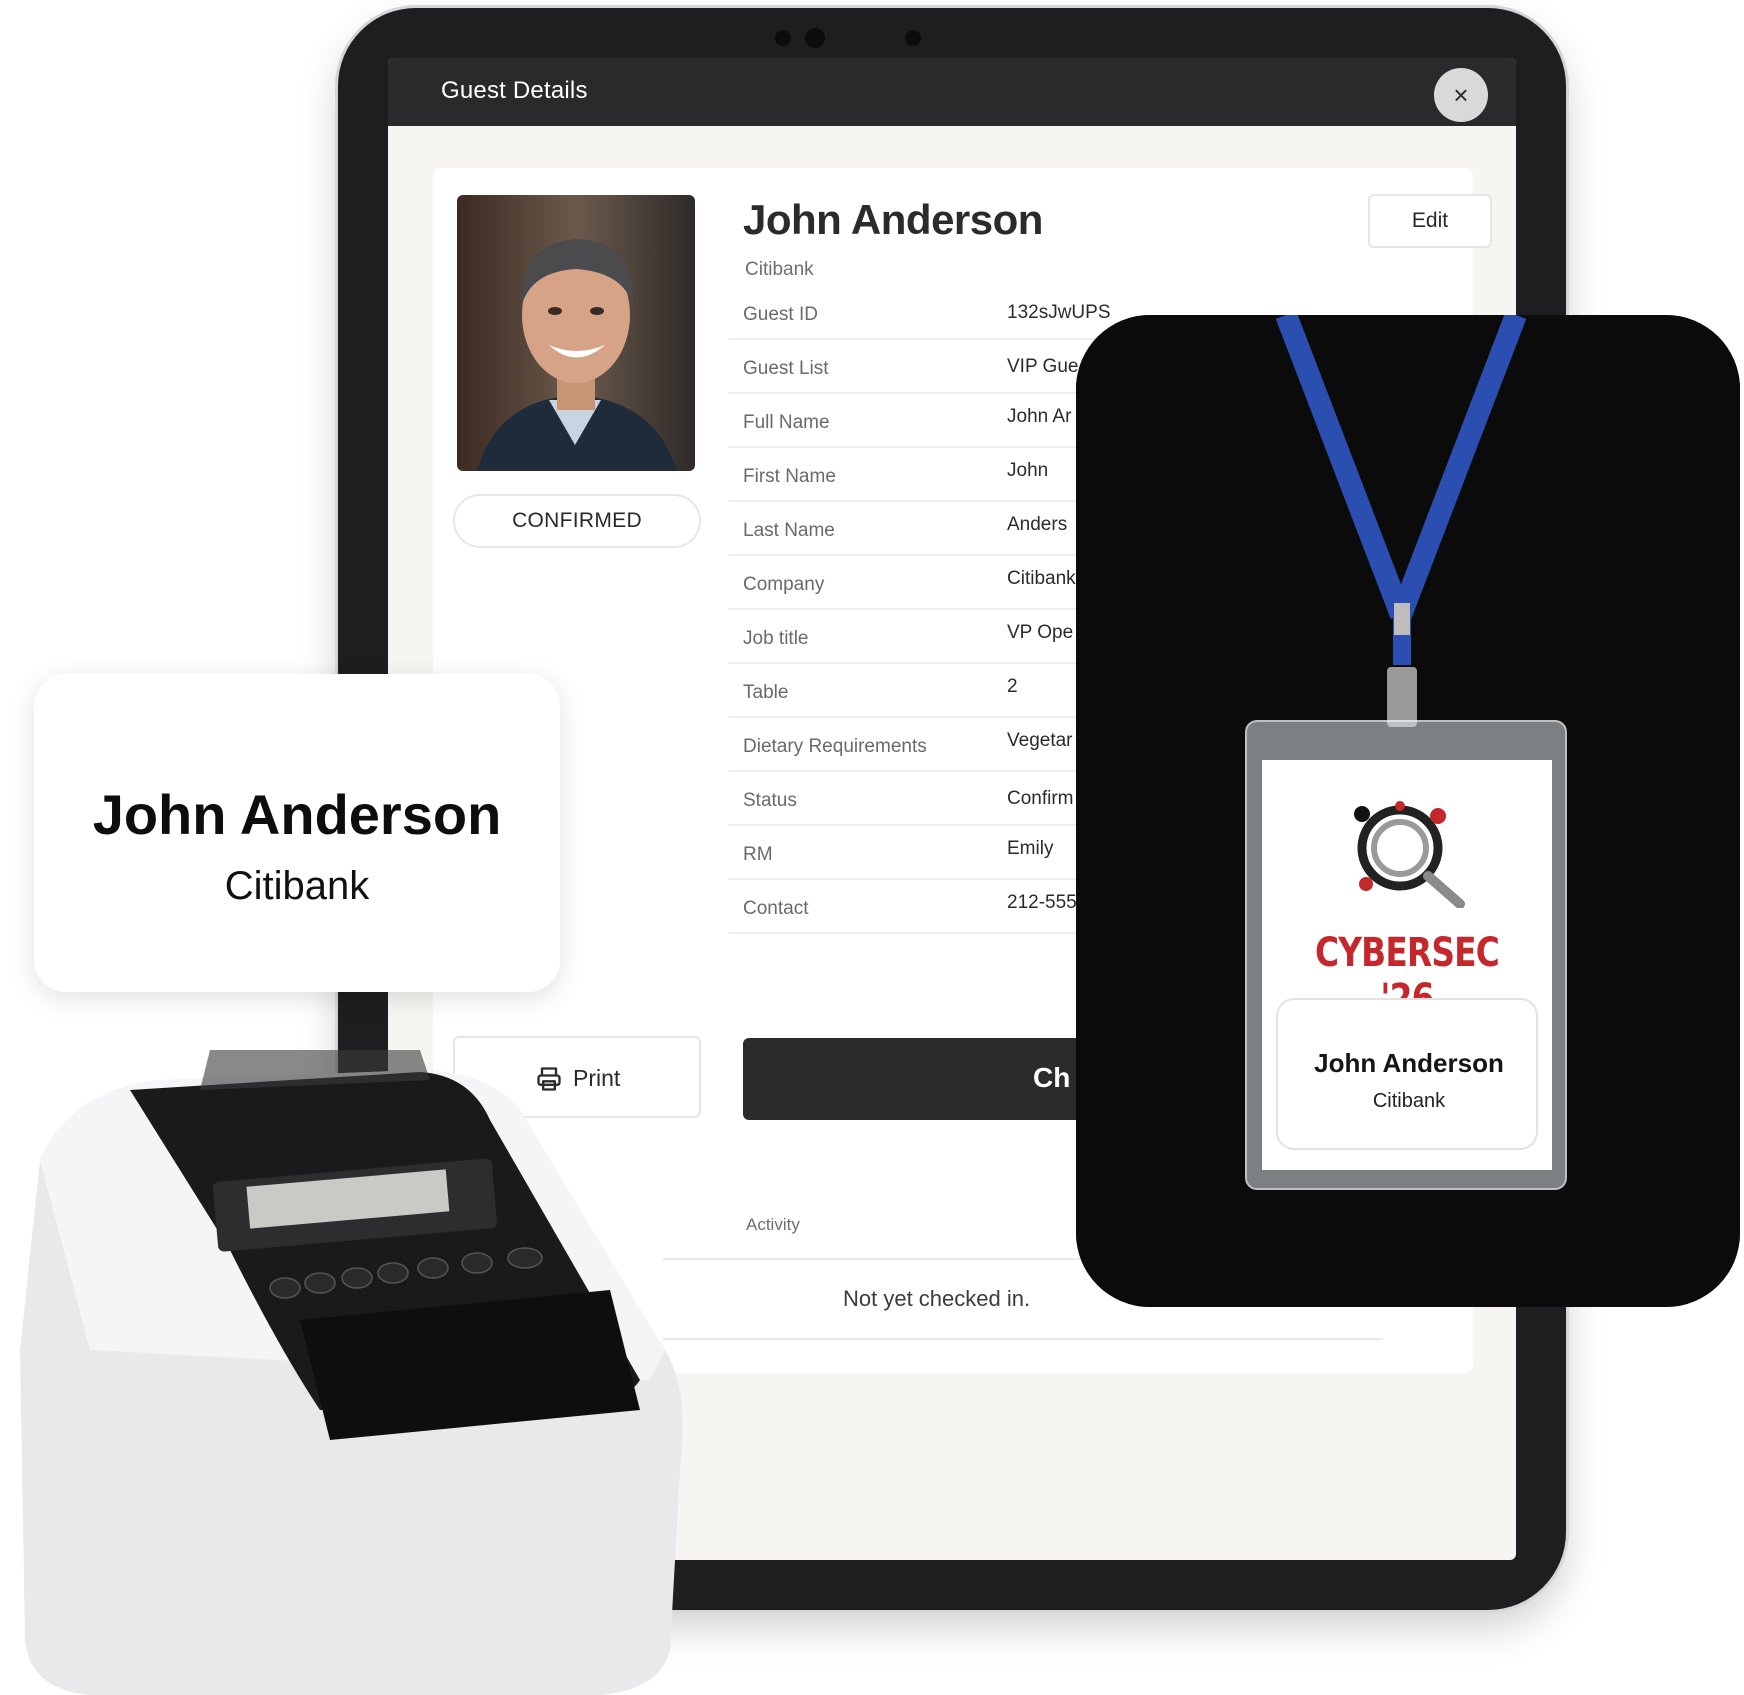  I want to click on detail-label: Status, so click(770, 800).